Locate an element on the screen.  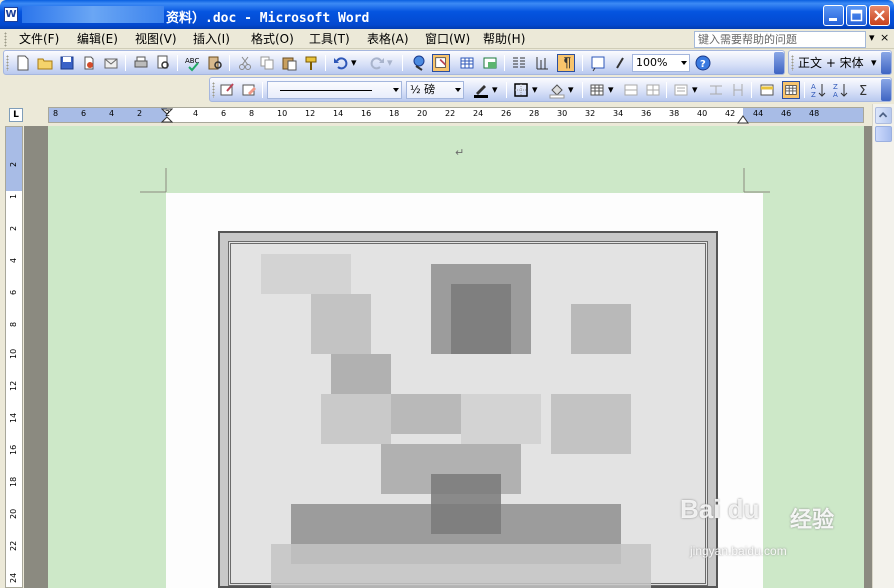
shading-color-icon is located at coordinates (557, 90).